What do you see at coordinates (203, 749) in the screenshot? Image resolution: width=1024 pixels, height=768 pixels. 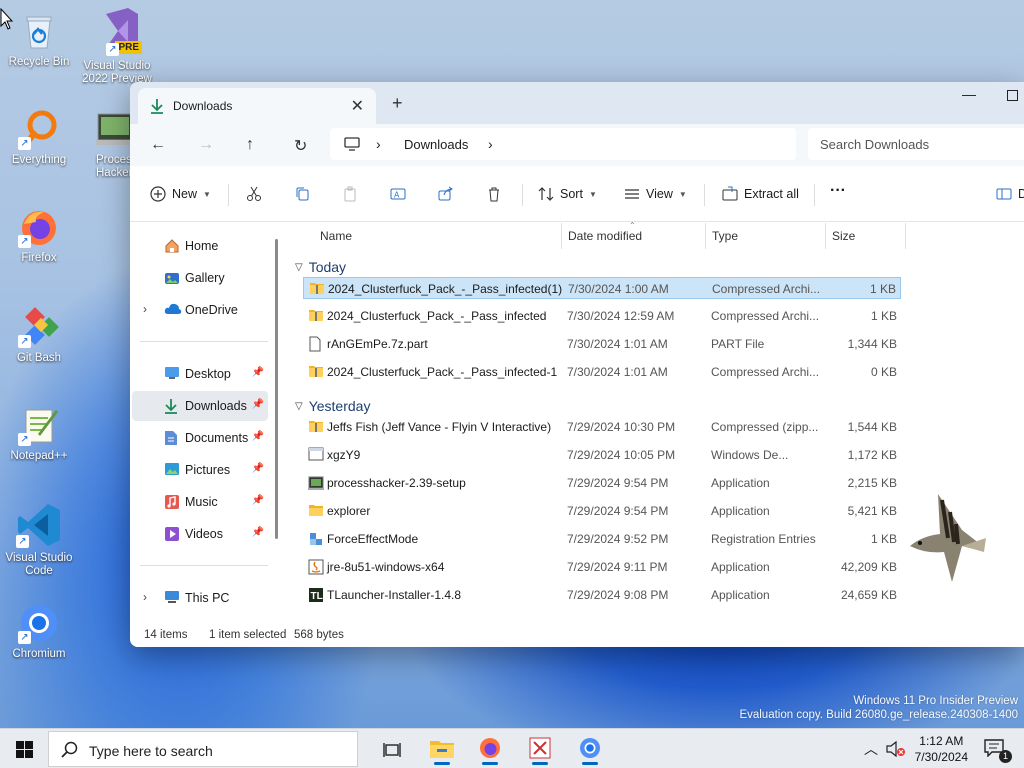 I see `taskbar-search-box: Type here to search` at bounding box center [203, 749].